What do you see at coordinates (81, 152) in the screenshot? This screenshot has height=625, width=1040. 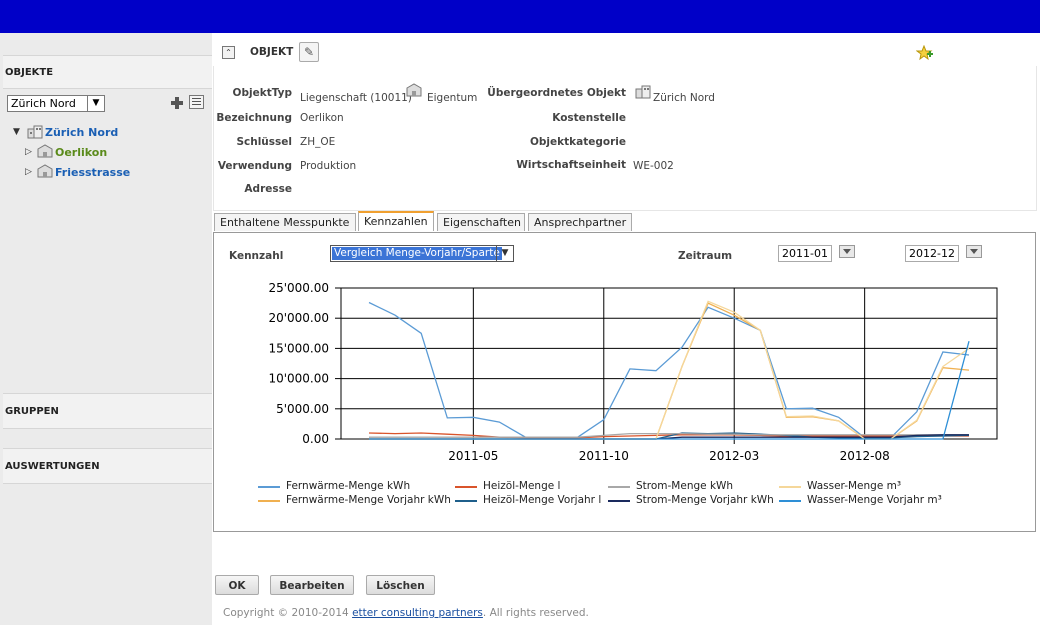 I see `tree-item-oerlikon: Oerlikon` at bounding box center [81, 152].